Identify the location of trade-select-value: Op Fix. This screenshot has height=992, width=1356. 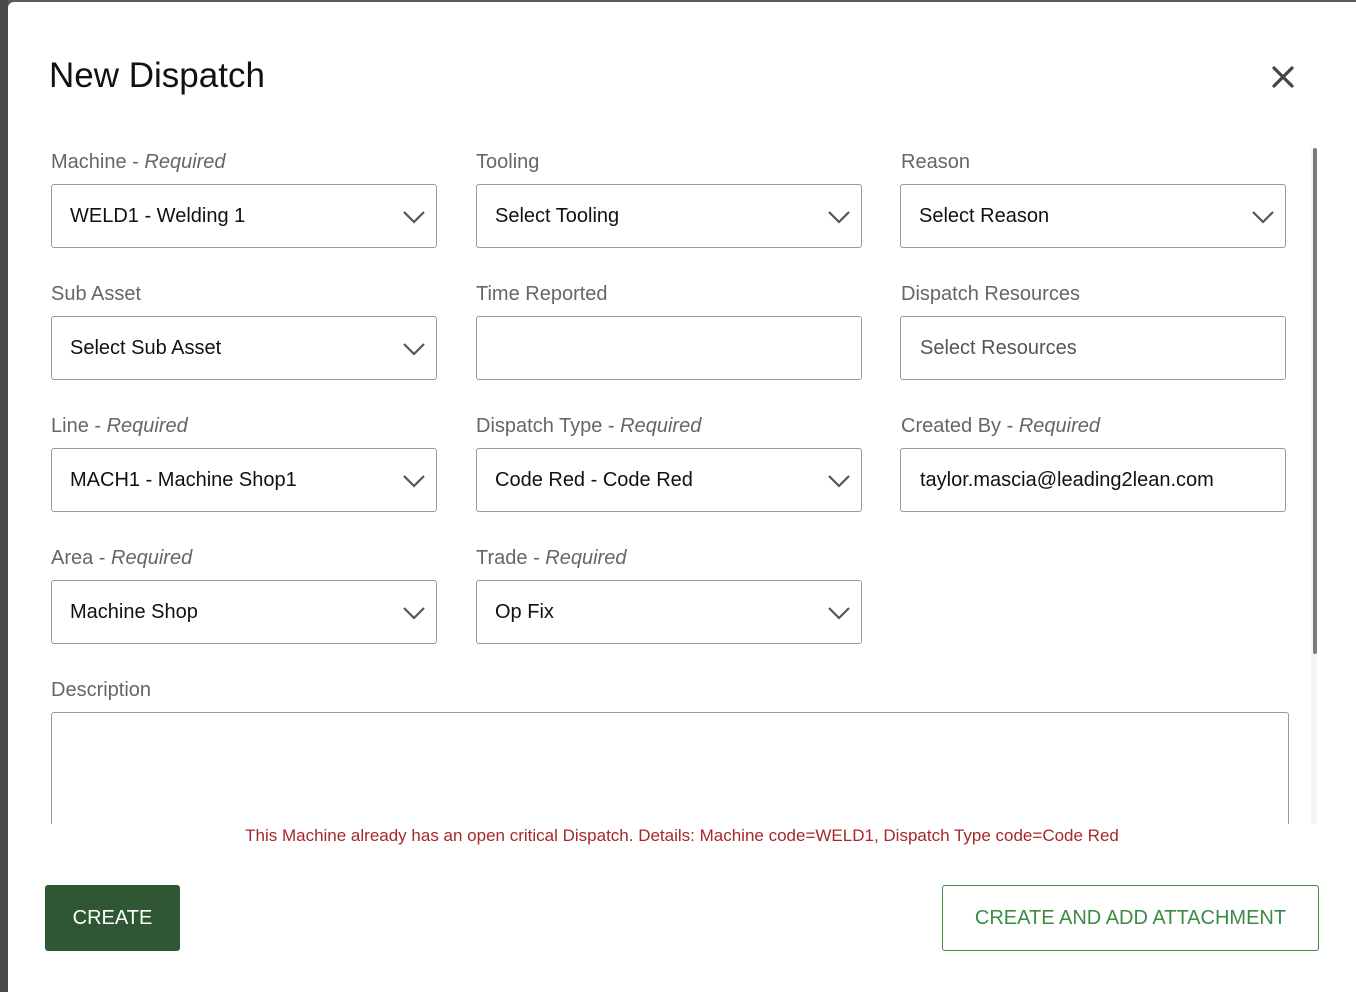
(524, 611).